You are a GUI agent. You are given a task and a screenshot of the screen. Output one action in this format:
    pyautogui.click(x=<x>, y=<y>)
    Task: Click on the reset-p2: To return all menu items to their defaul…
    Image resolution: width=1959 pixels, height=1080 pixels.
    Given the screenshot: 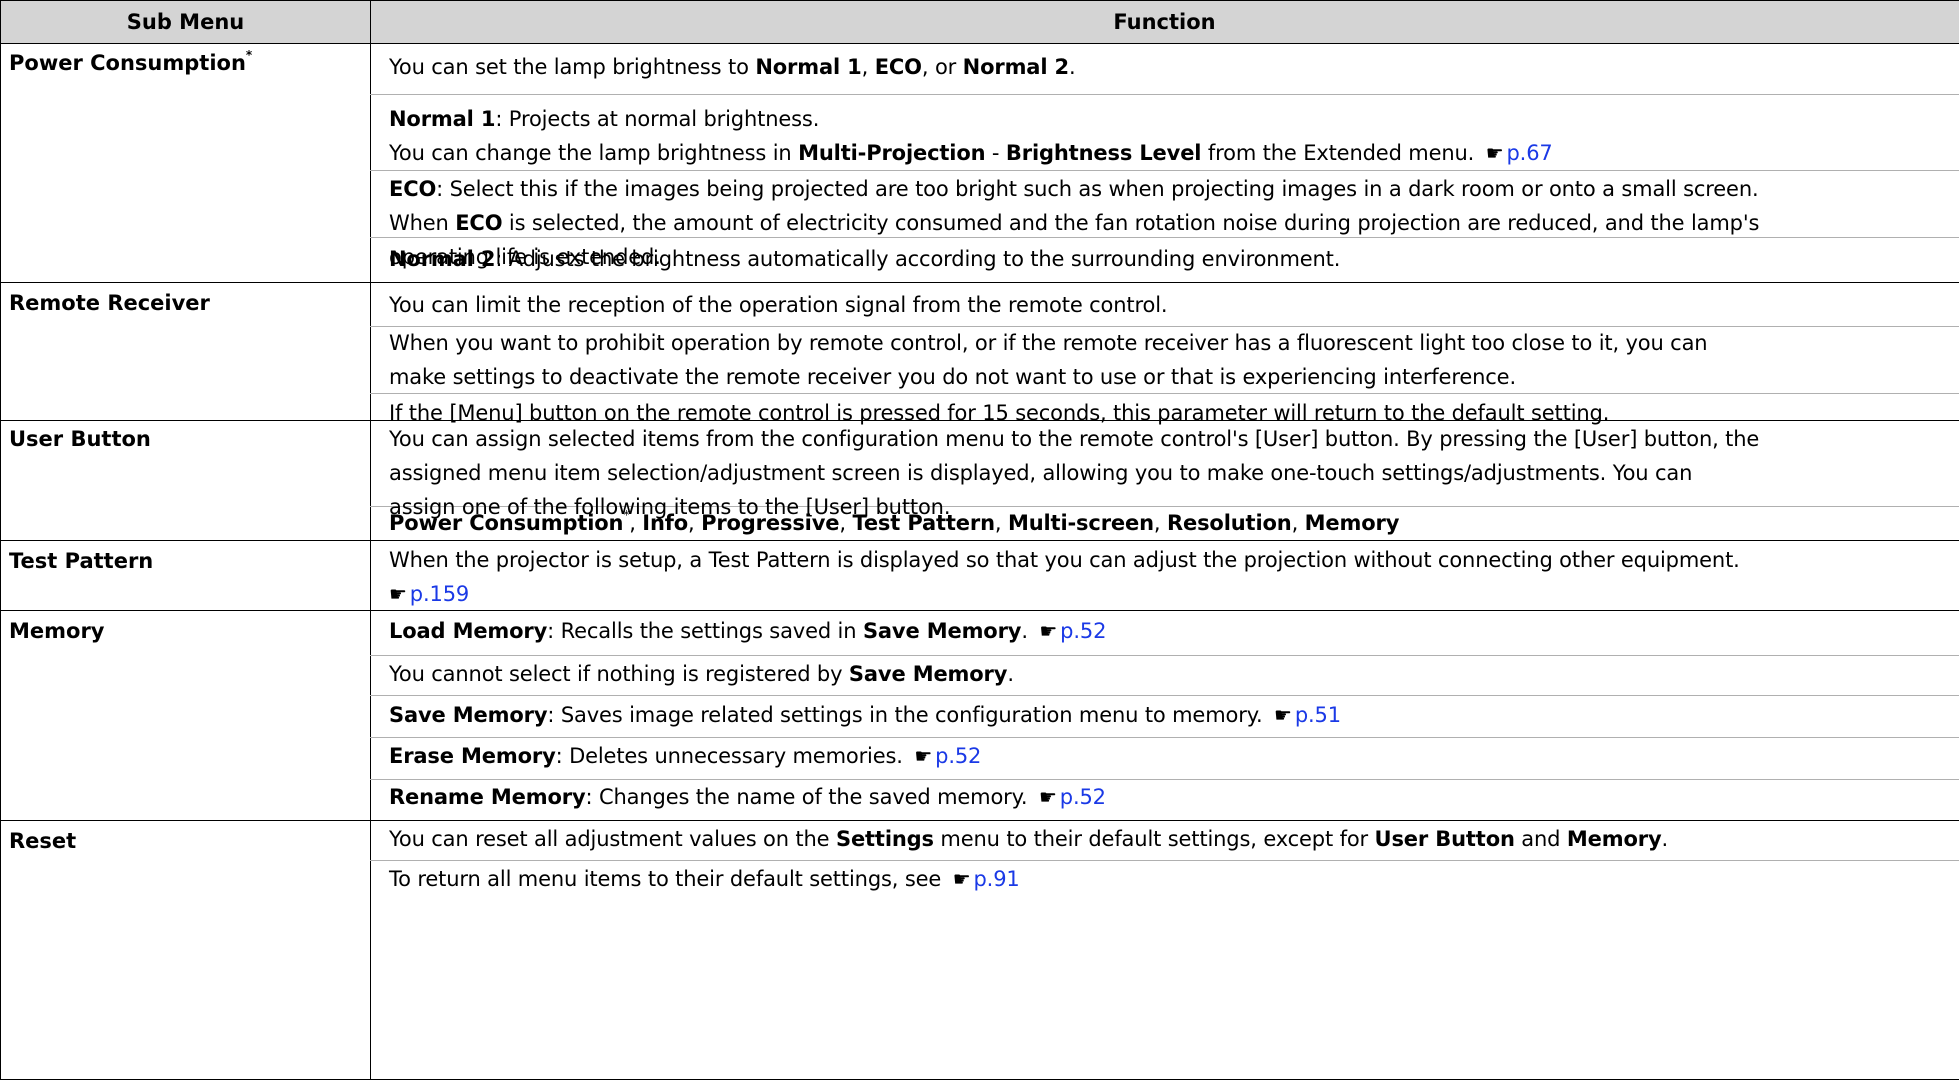 What is the action you would take?
    pyautogui.click(x=1170, y=879)
    